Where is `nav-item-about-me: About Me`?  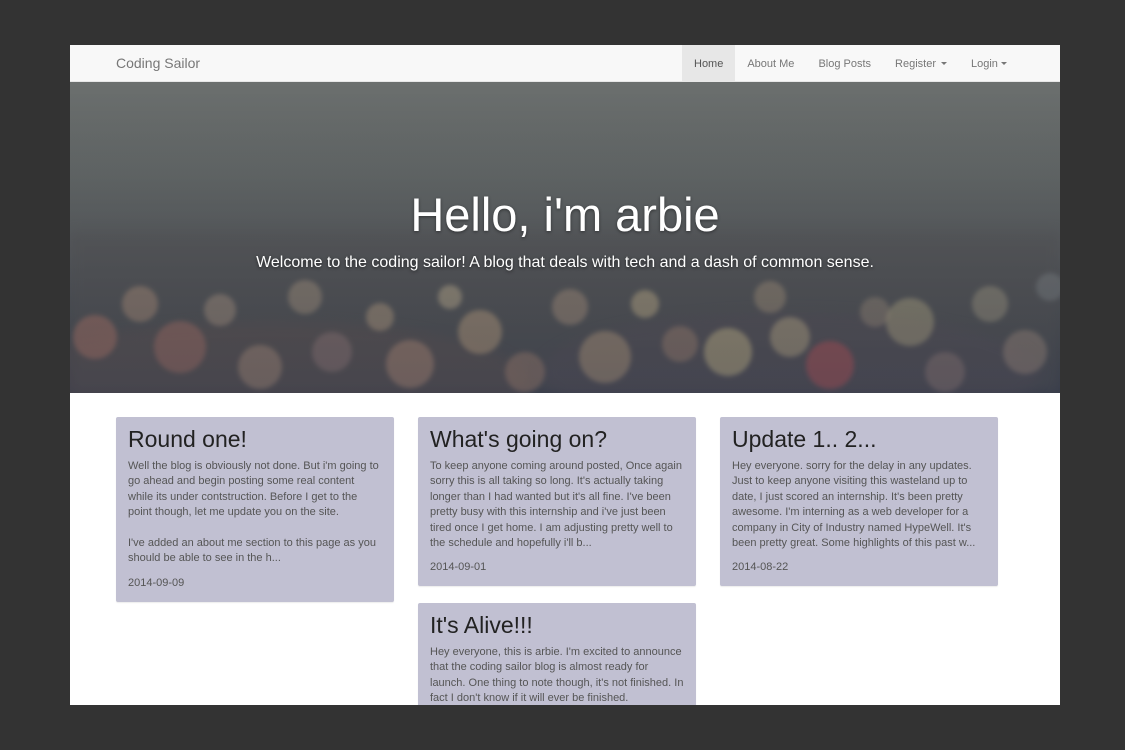
nav-item-about-me: About Me is located at coordinates (770, 63).